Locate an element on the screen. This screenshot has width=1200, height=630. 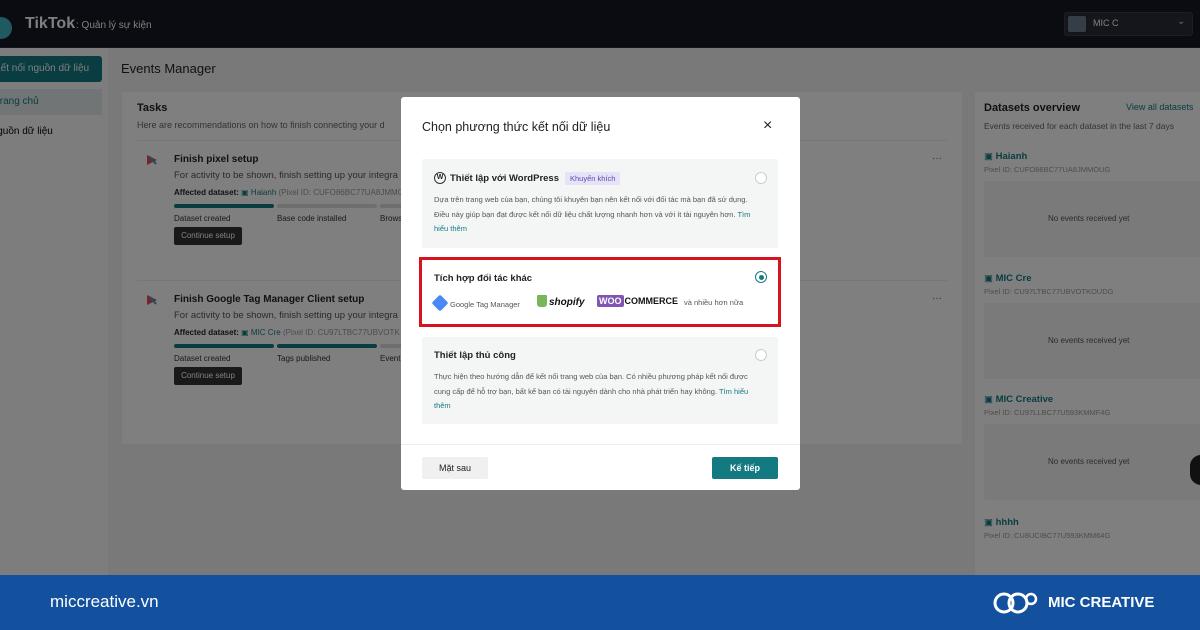
back-button: Mặt sau is located at coordinates (455, 468).